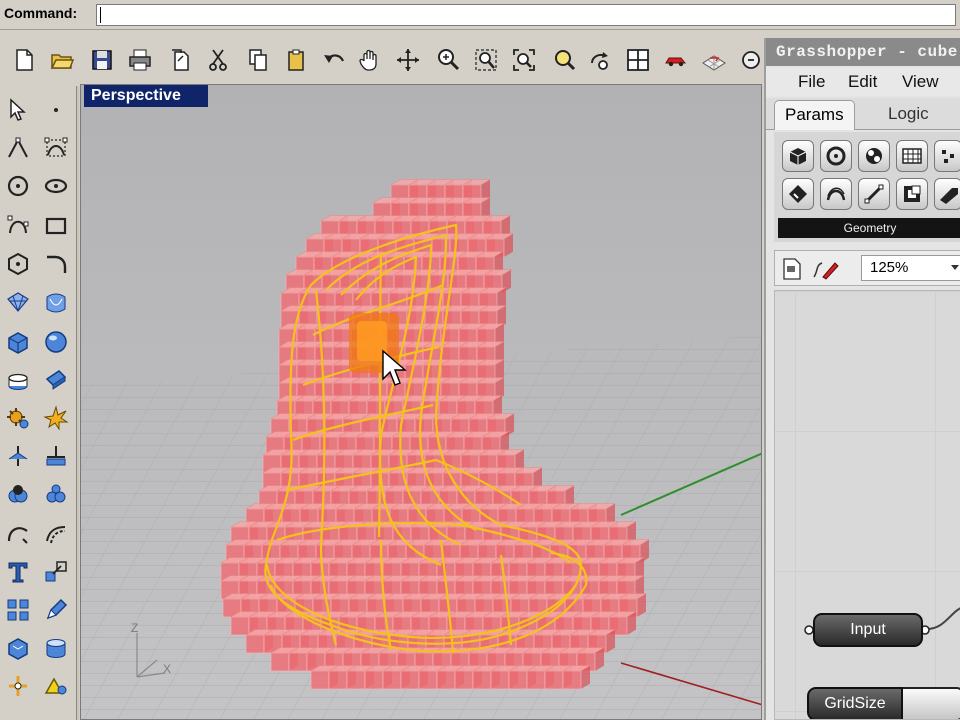 This screenshot has height=720, width=960. I want to click on curve-param-icon, so click(836, 194).